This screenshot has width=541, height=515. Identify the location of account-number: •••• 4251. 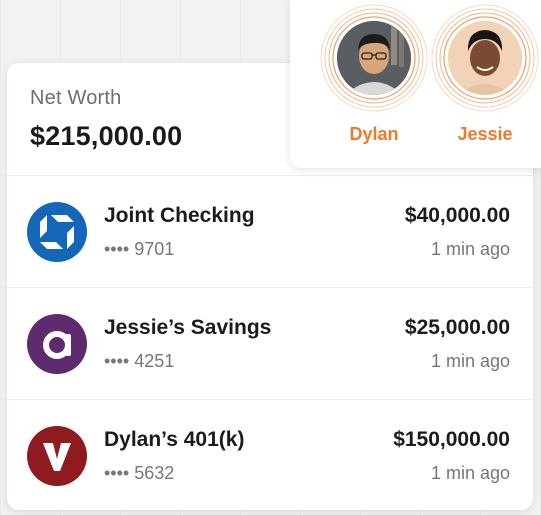
(139, 361).